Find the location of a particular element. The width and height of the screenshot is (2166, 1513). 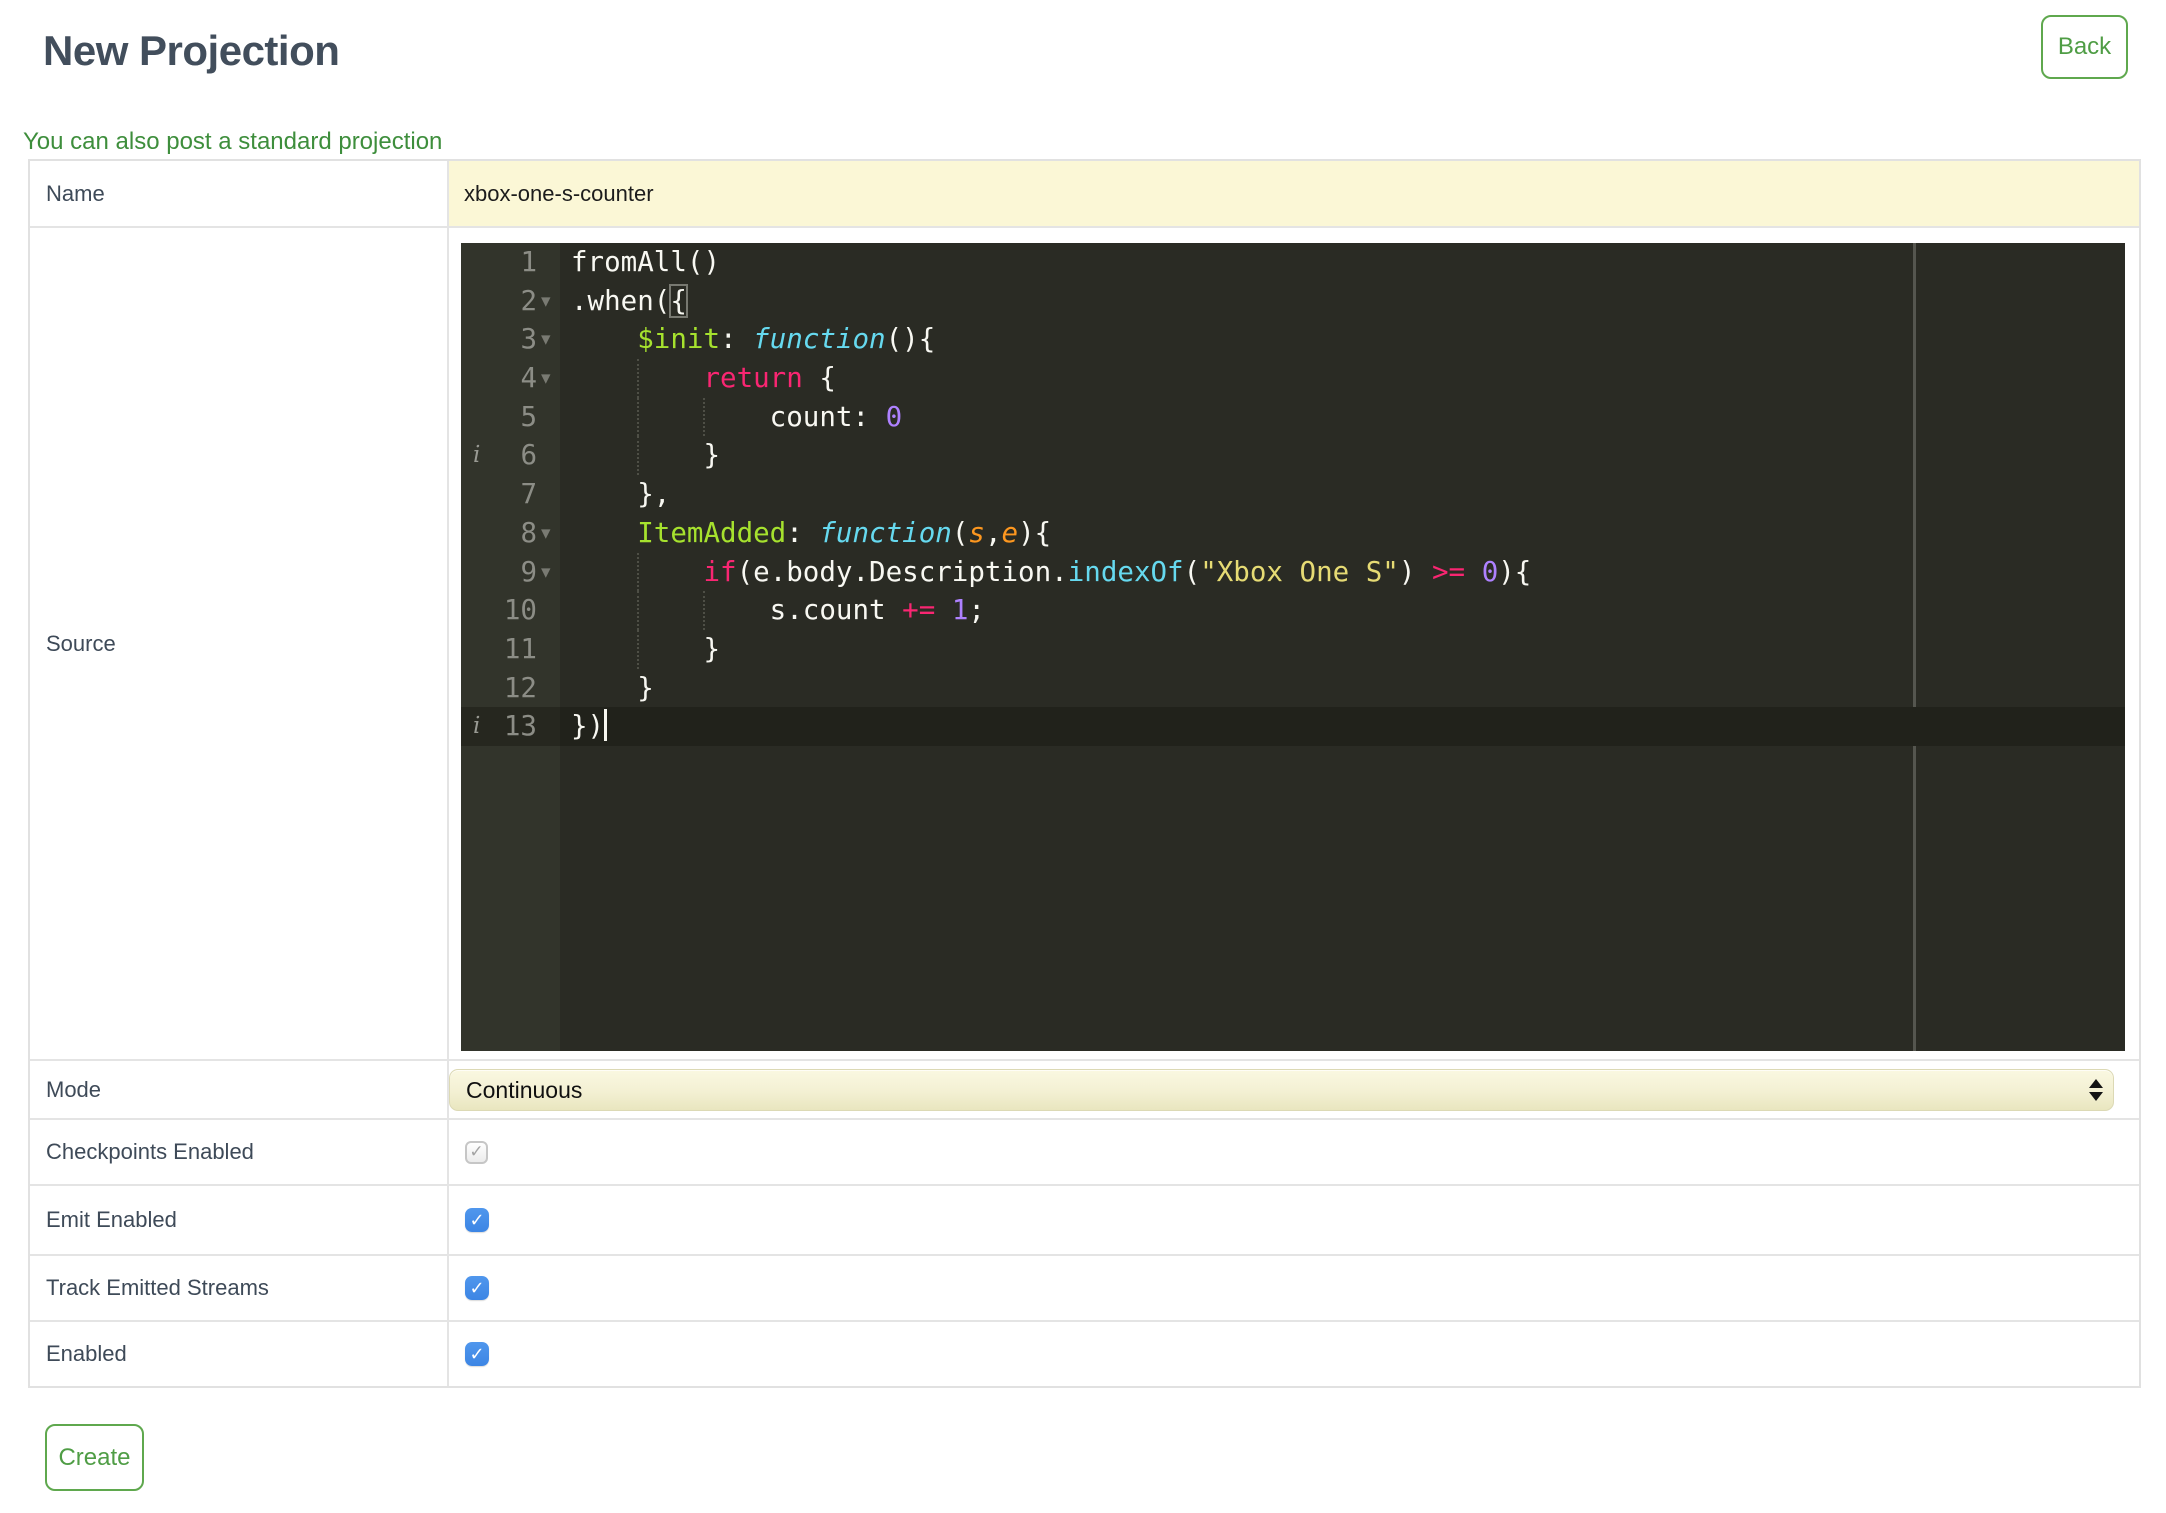

gutter-line: 12 is located at coordinates (510, 688).